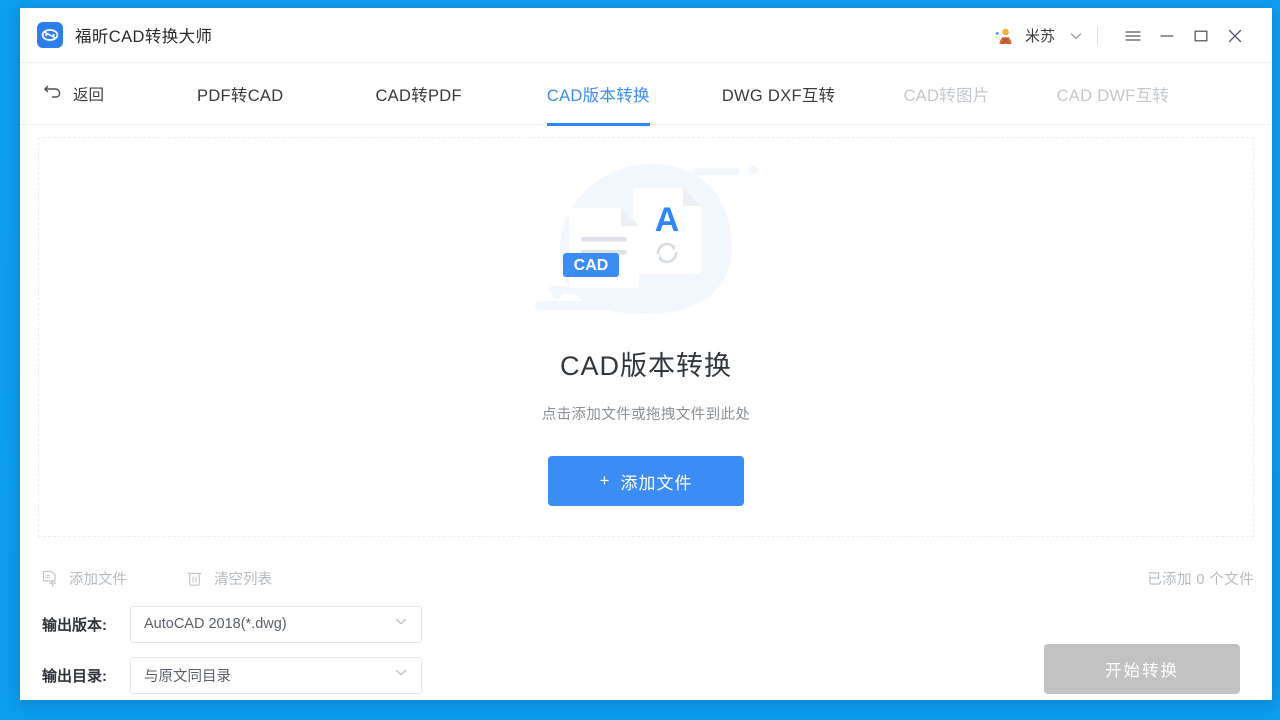 The height and width of the screenshot is (720, 1280). I want to click on back-button-label: 返回, so click(89, 95).